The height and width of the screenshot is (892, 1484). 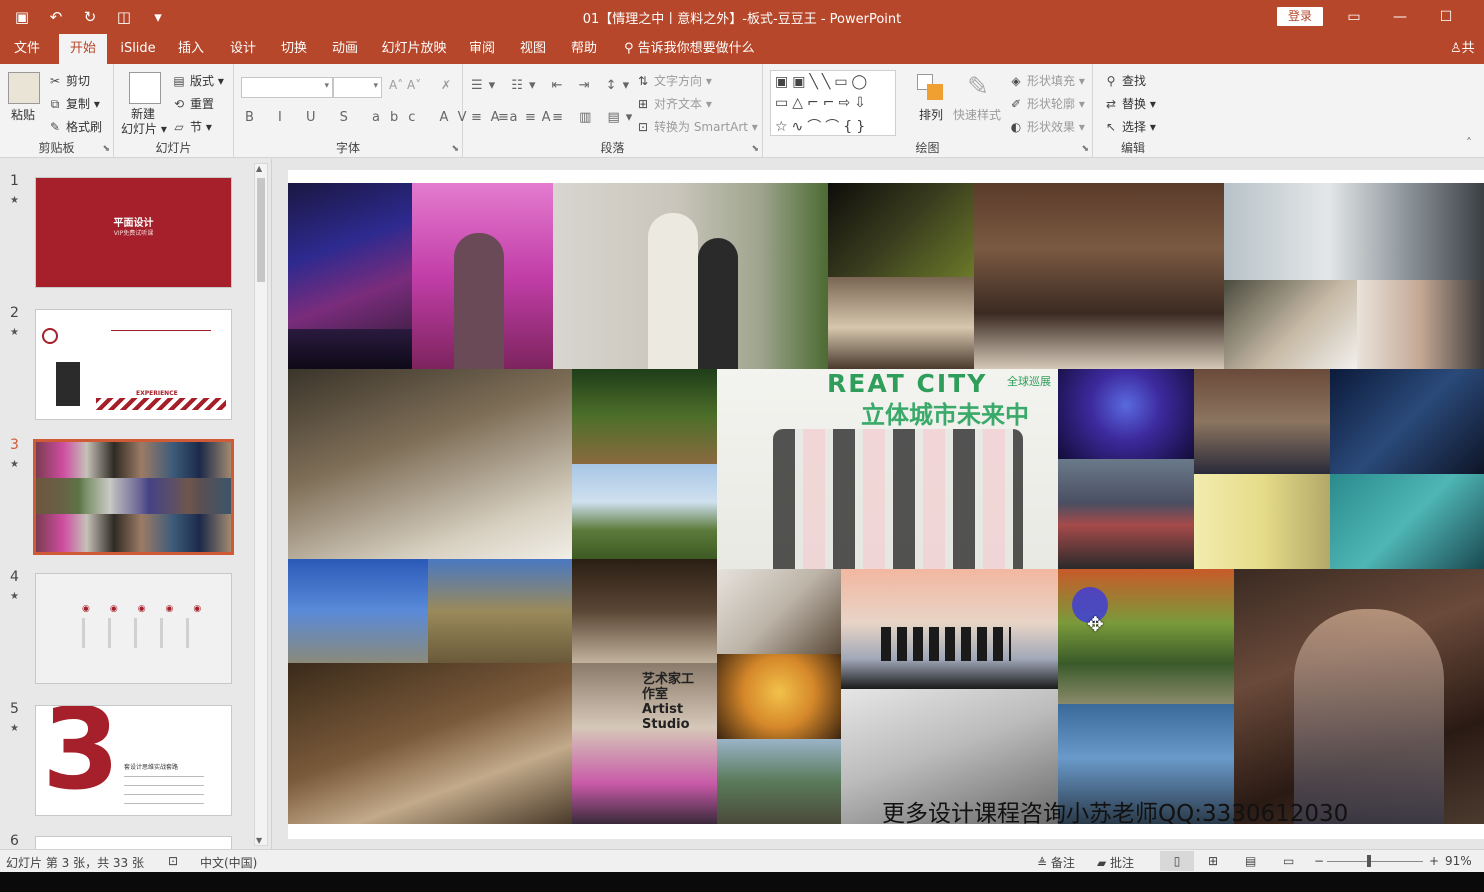 What do you see at coordinates (23, 114) in the screenshot?
I see `paste-button: 粘贴` at bounding box center [23, 114].